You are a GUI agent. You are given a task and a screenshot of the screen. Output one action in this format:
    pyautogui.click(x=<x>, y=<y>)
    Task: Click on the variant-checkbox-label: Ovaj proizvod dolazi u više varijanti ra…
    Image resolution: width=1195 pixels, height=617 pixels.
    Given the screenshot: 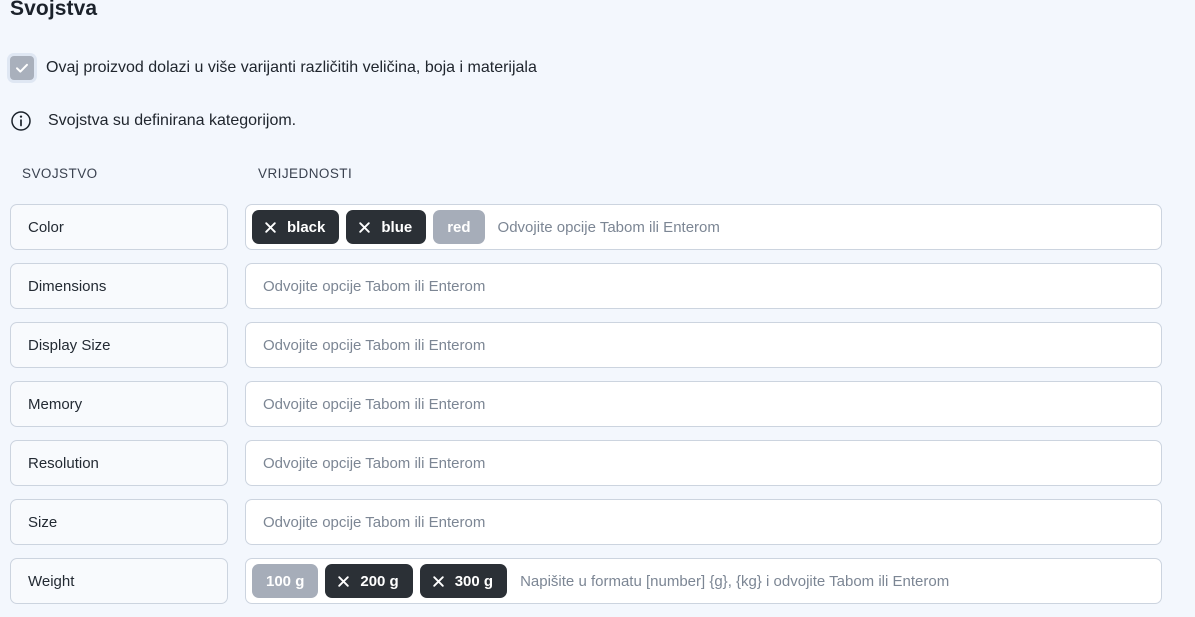 What is the action you would take?
    pyautogui.click(x=291, y=67)
    